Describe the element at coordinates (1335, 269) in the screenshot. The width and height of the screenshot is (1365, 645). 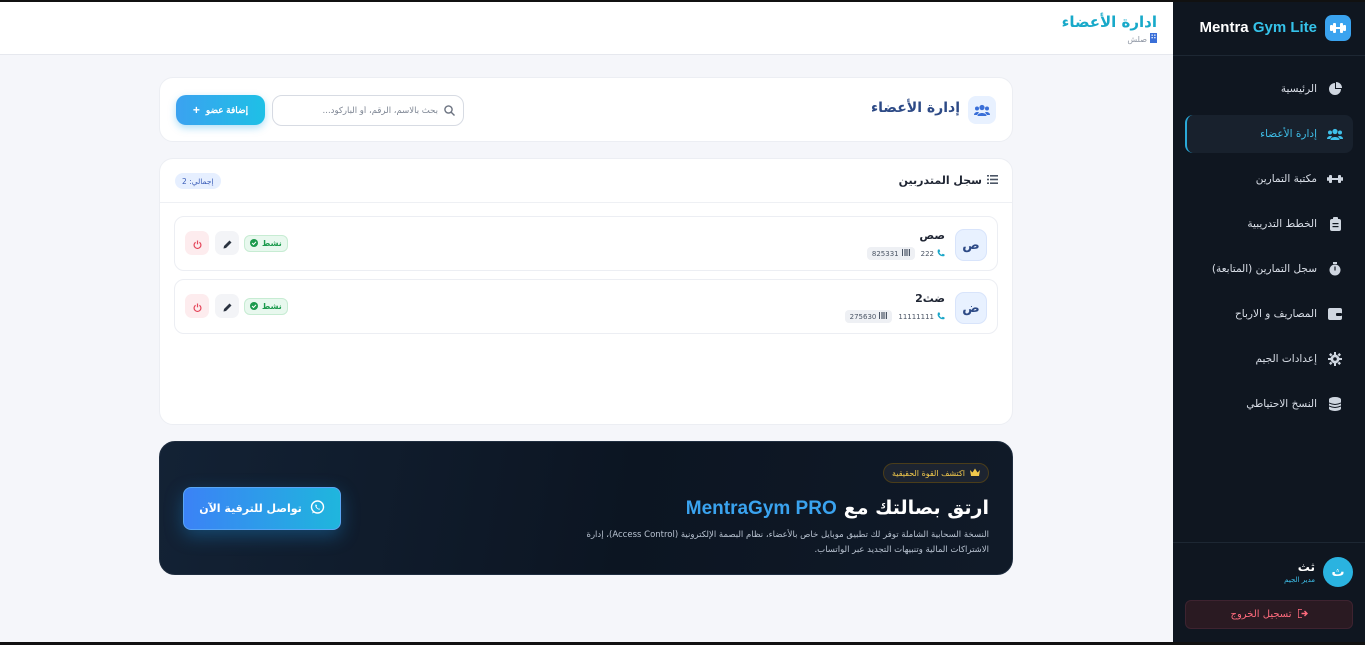
I see `stopwatch-icon` at that location.